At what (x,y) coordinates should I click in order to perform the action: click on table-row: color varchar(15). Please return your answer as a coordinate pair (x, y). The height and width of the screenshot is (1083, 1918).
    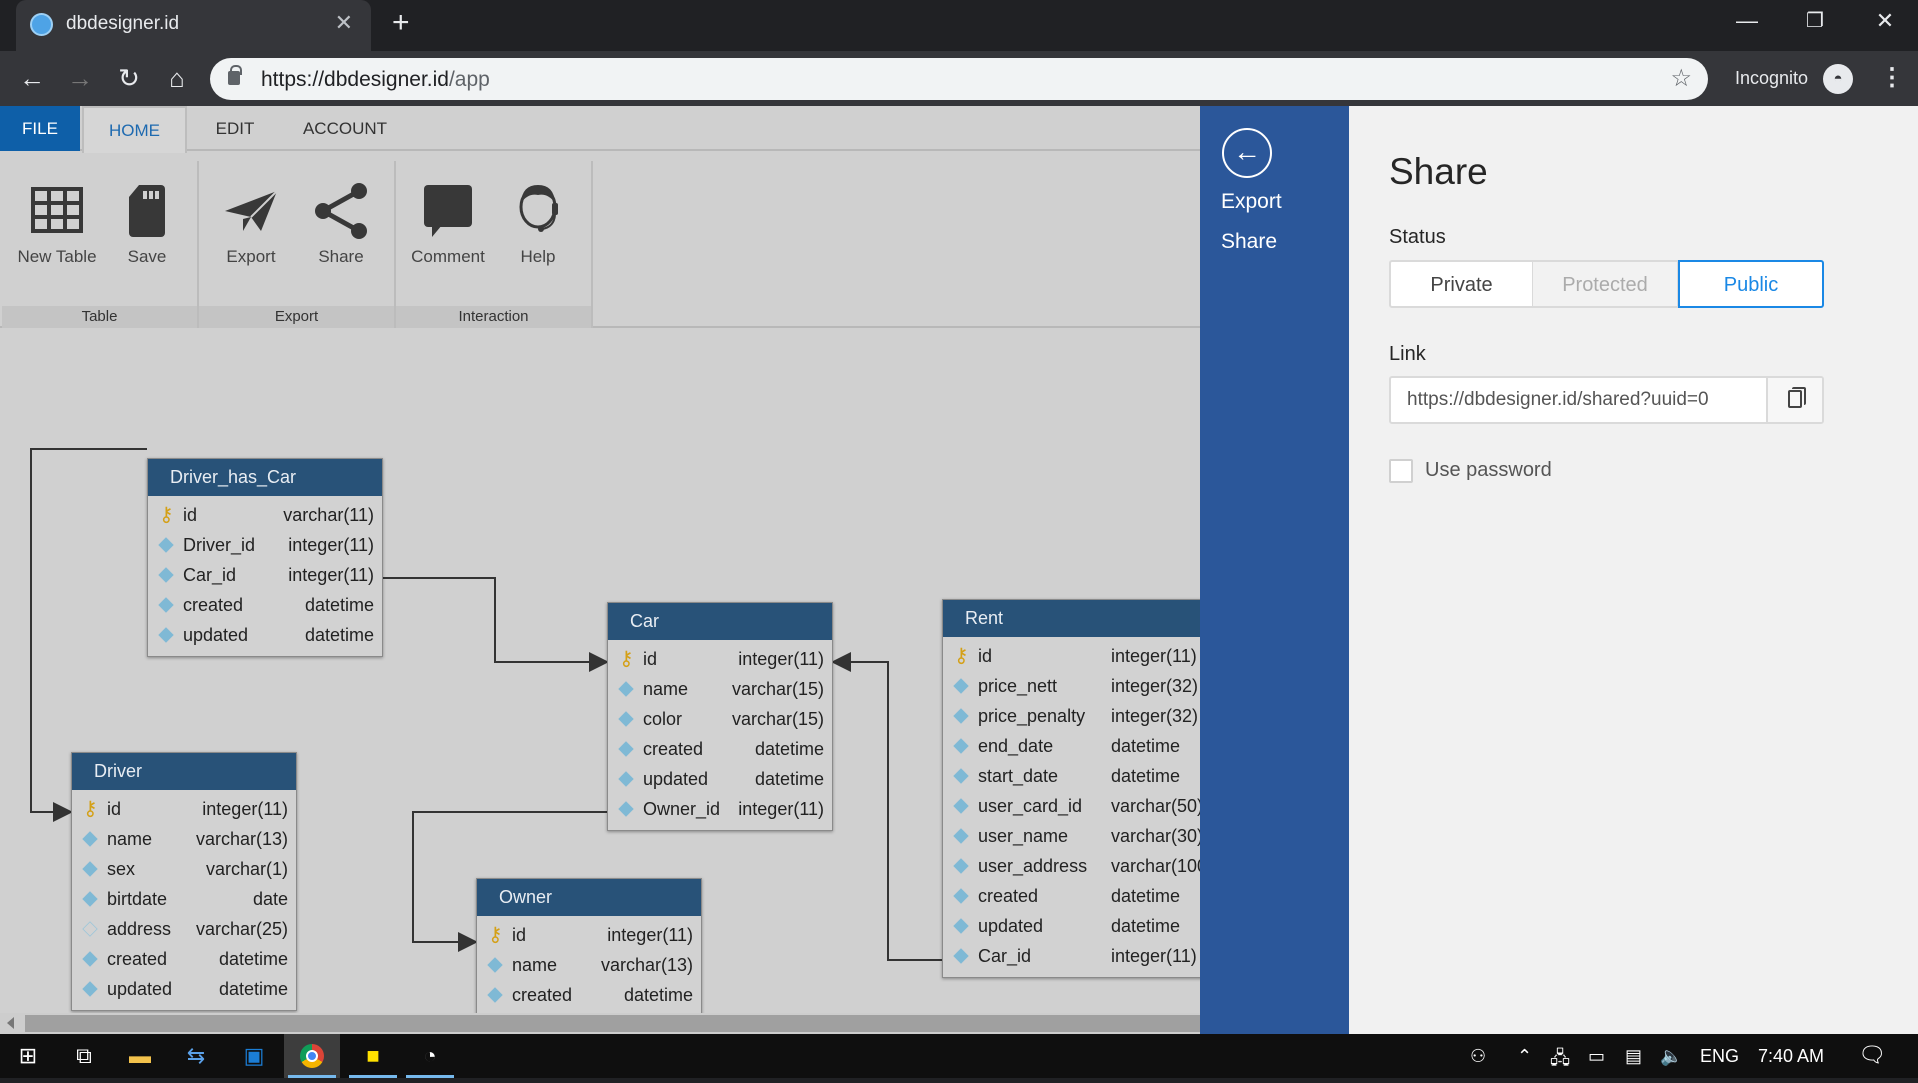
    Looking at the image, I should click on (720, 719).